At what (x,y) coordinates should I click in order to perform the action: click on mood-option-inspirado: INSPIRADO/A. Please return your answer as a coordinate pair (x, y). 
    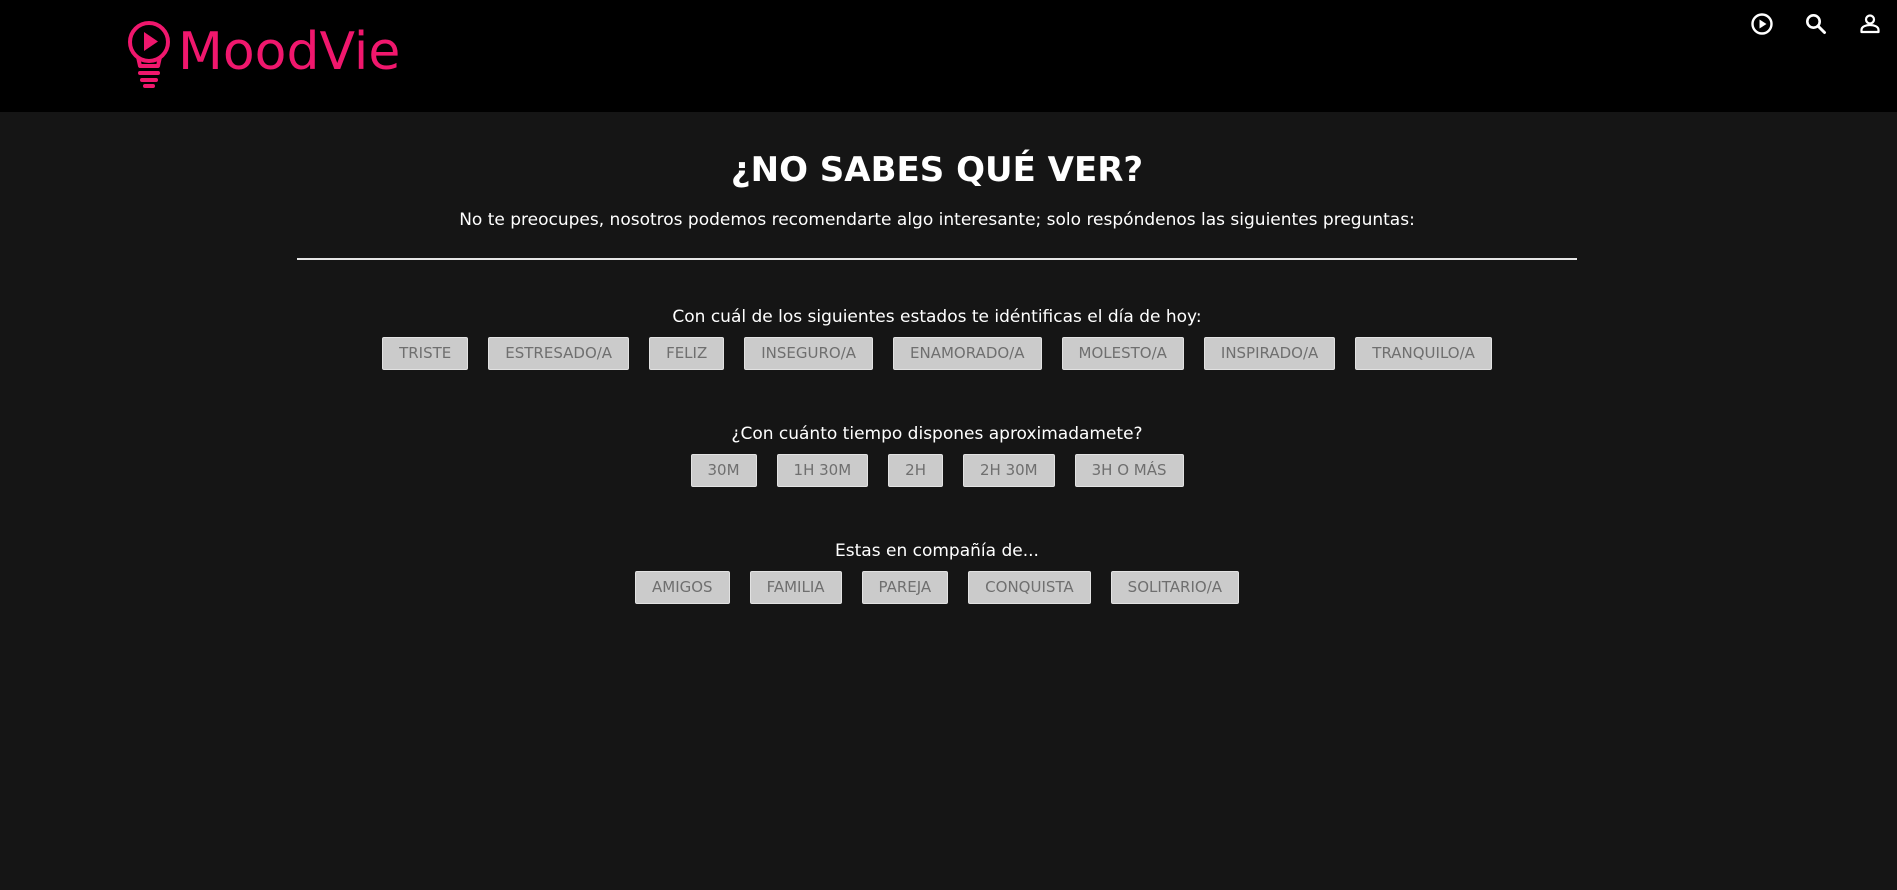
    Looking at the image, I should click on (1269, 353).